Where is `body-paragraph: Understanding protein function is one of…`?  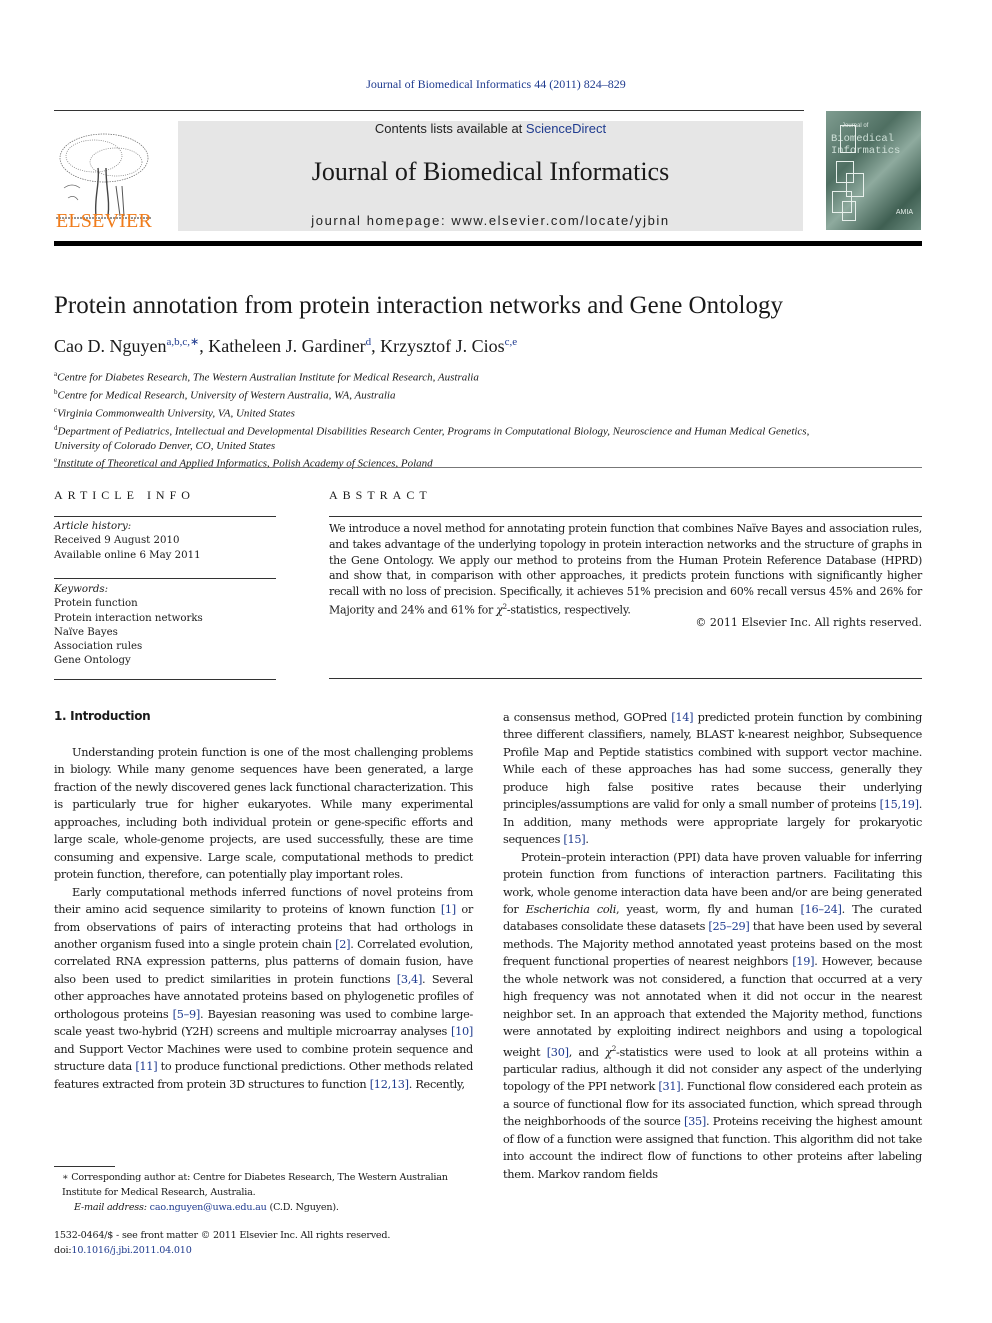 body-paragraph: Understanding protein function is one of… is located at coordinates (263, 814).